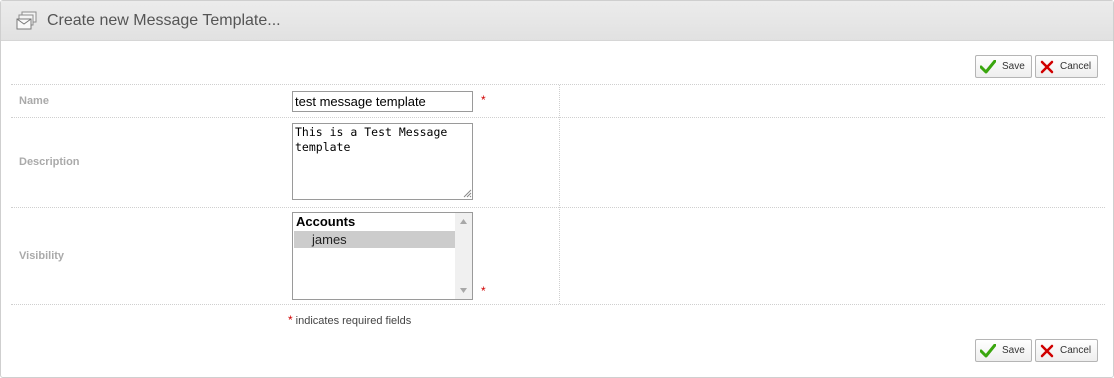 This screenshot has height=378, width=1114. Describe the element at coordinates (42, 256) in the screenshot. I see `visibility-label: Visibility` at that location.